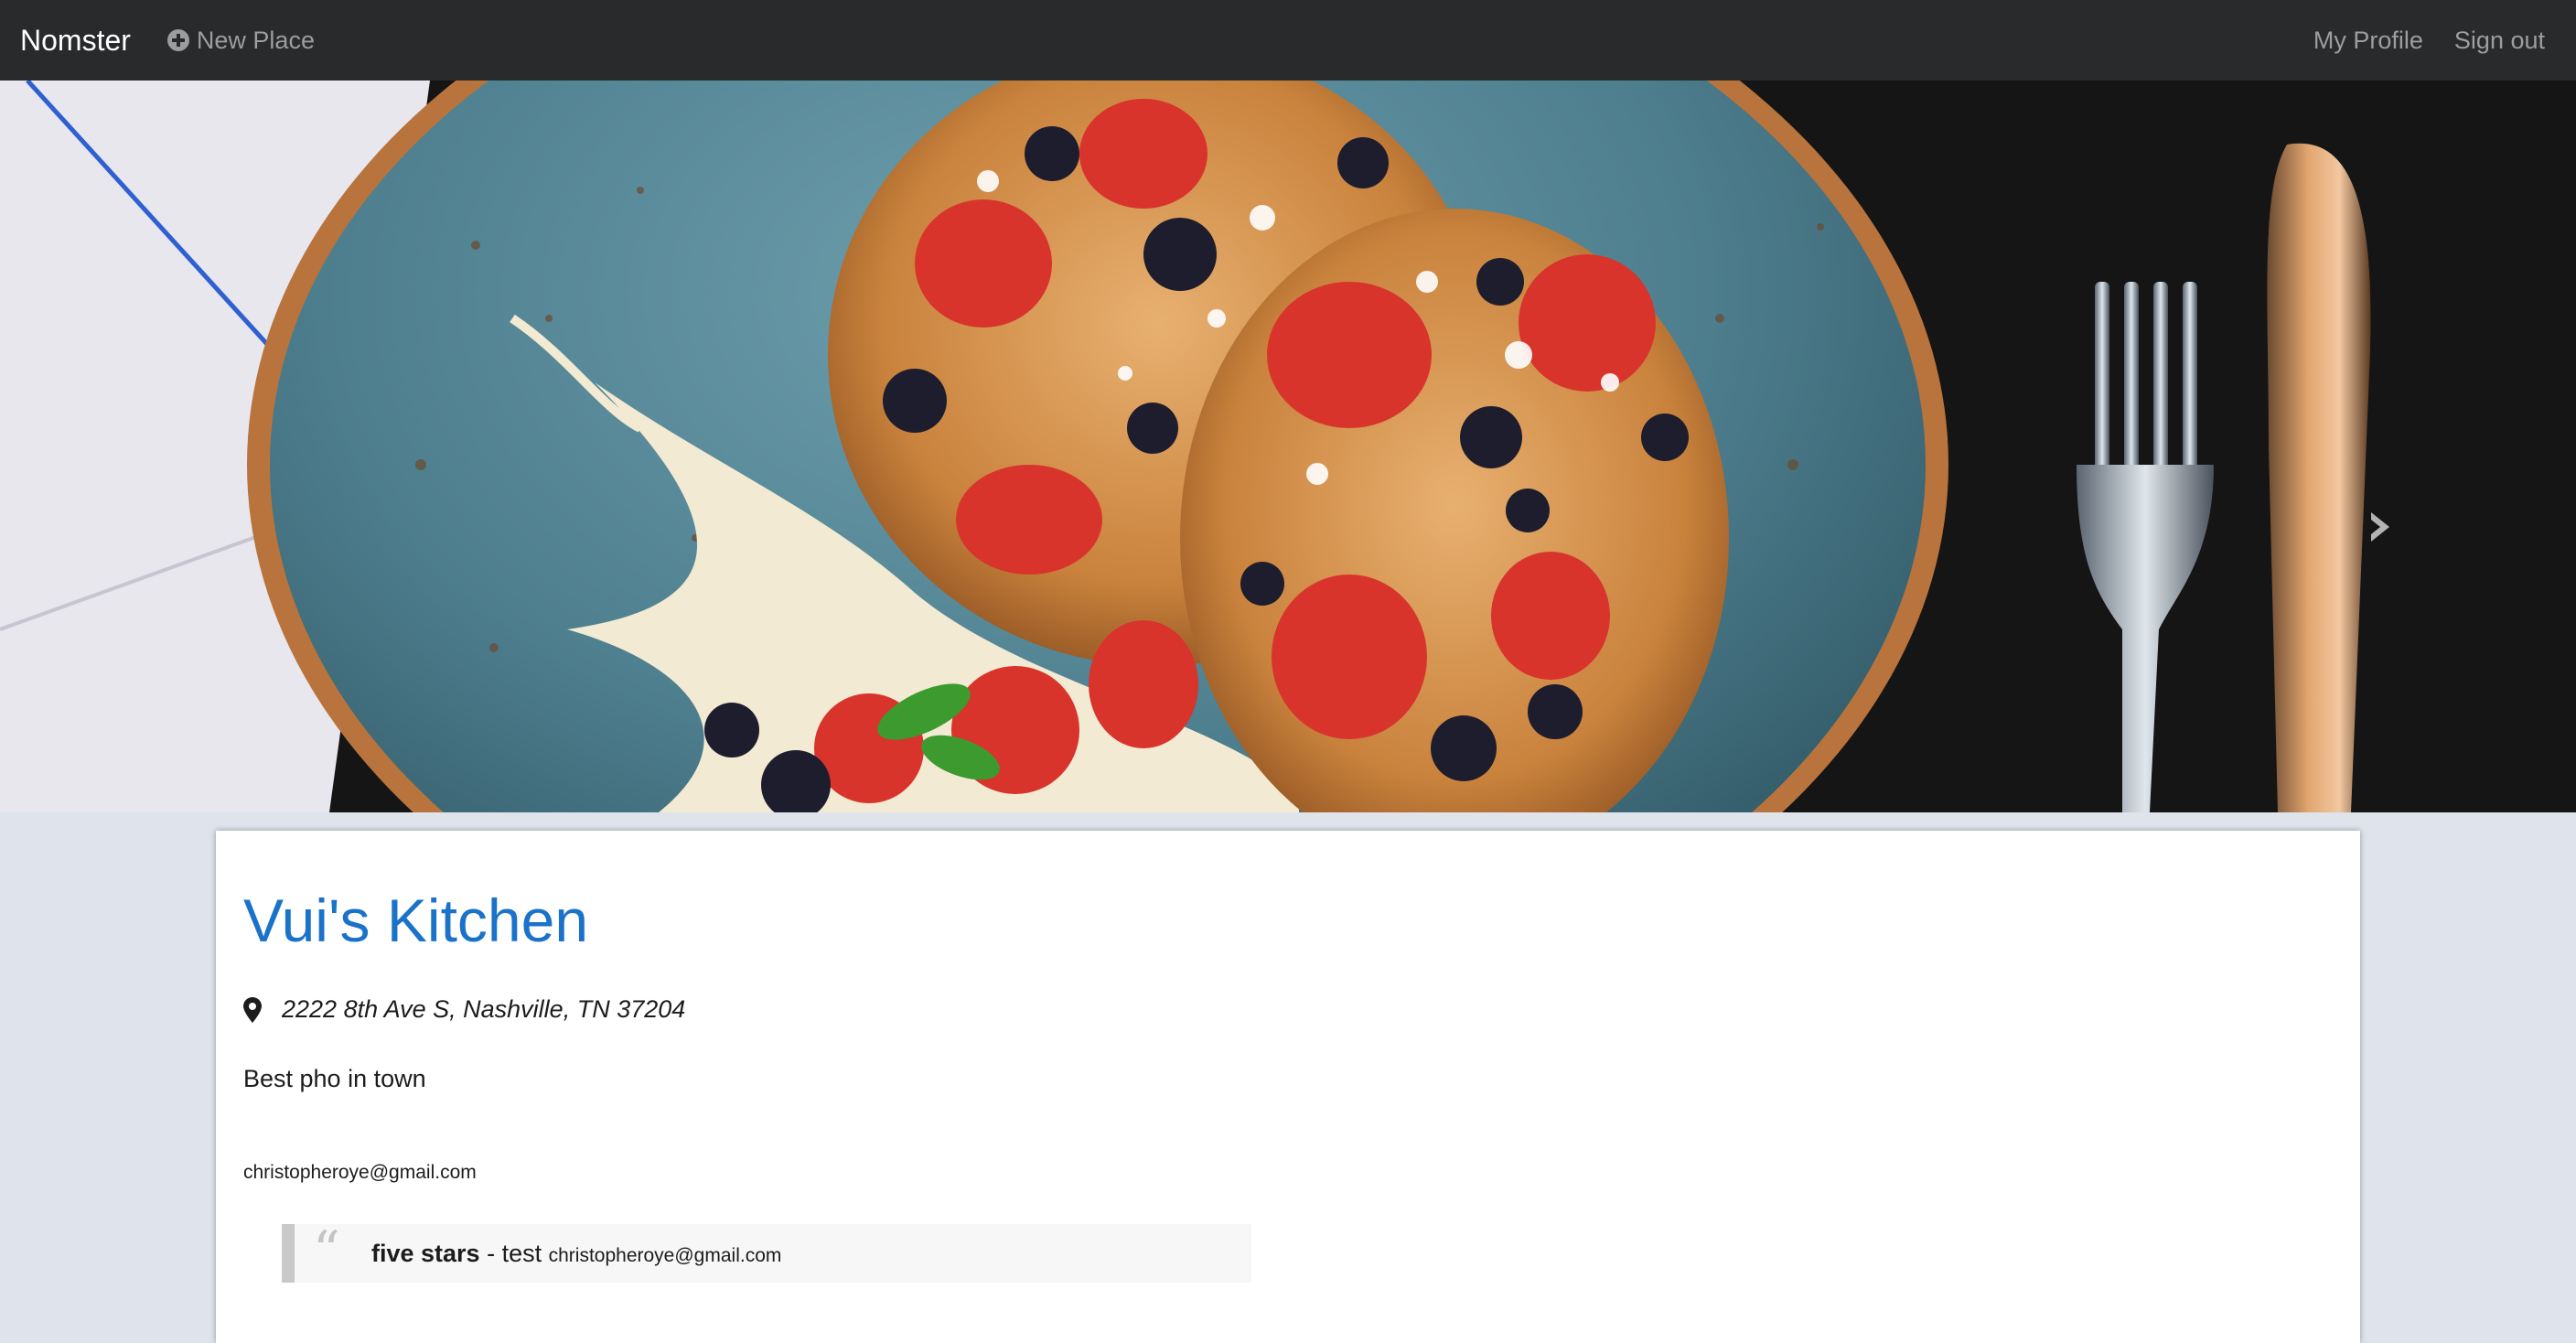 The image size is (2576, 1343). Describe the element at coordinates (1288, 40) in the screenshot. I see `top-navbar: Nomster New Place My Profile Sign out` at that location.